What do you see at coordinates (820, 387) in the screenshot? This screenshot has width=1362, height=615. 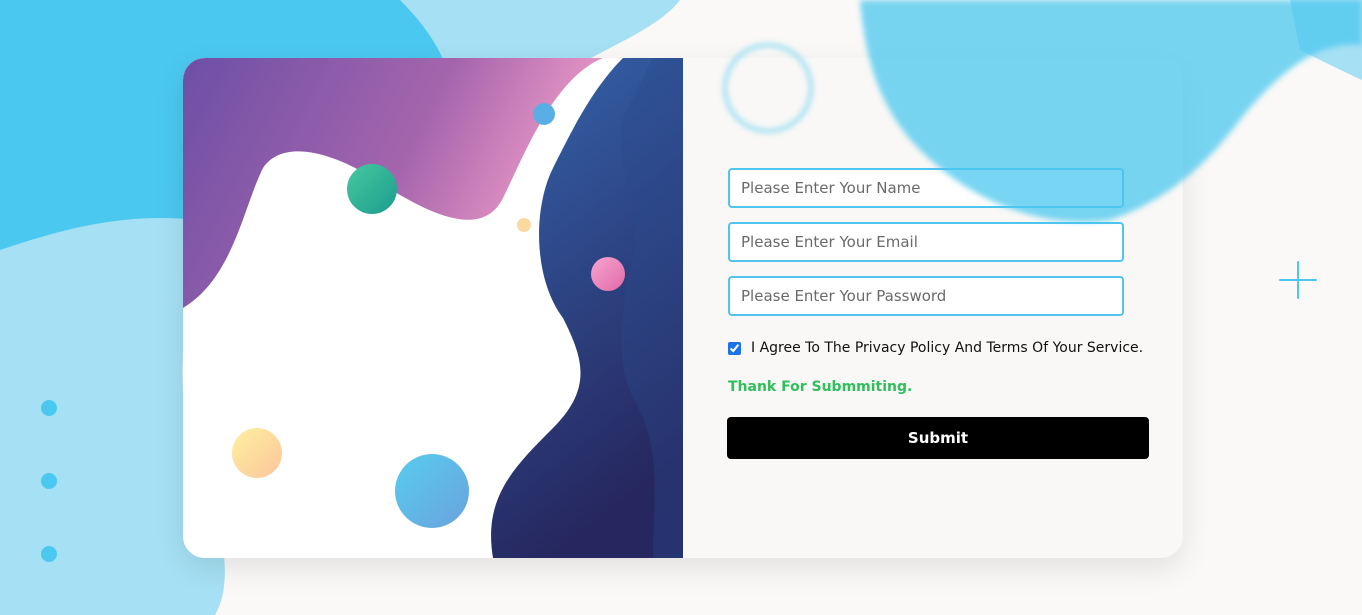 I see `success-message: Thank For Submmiting.` at bounding box center [820, 387].